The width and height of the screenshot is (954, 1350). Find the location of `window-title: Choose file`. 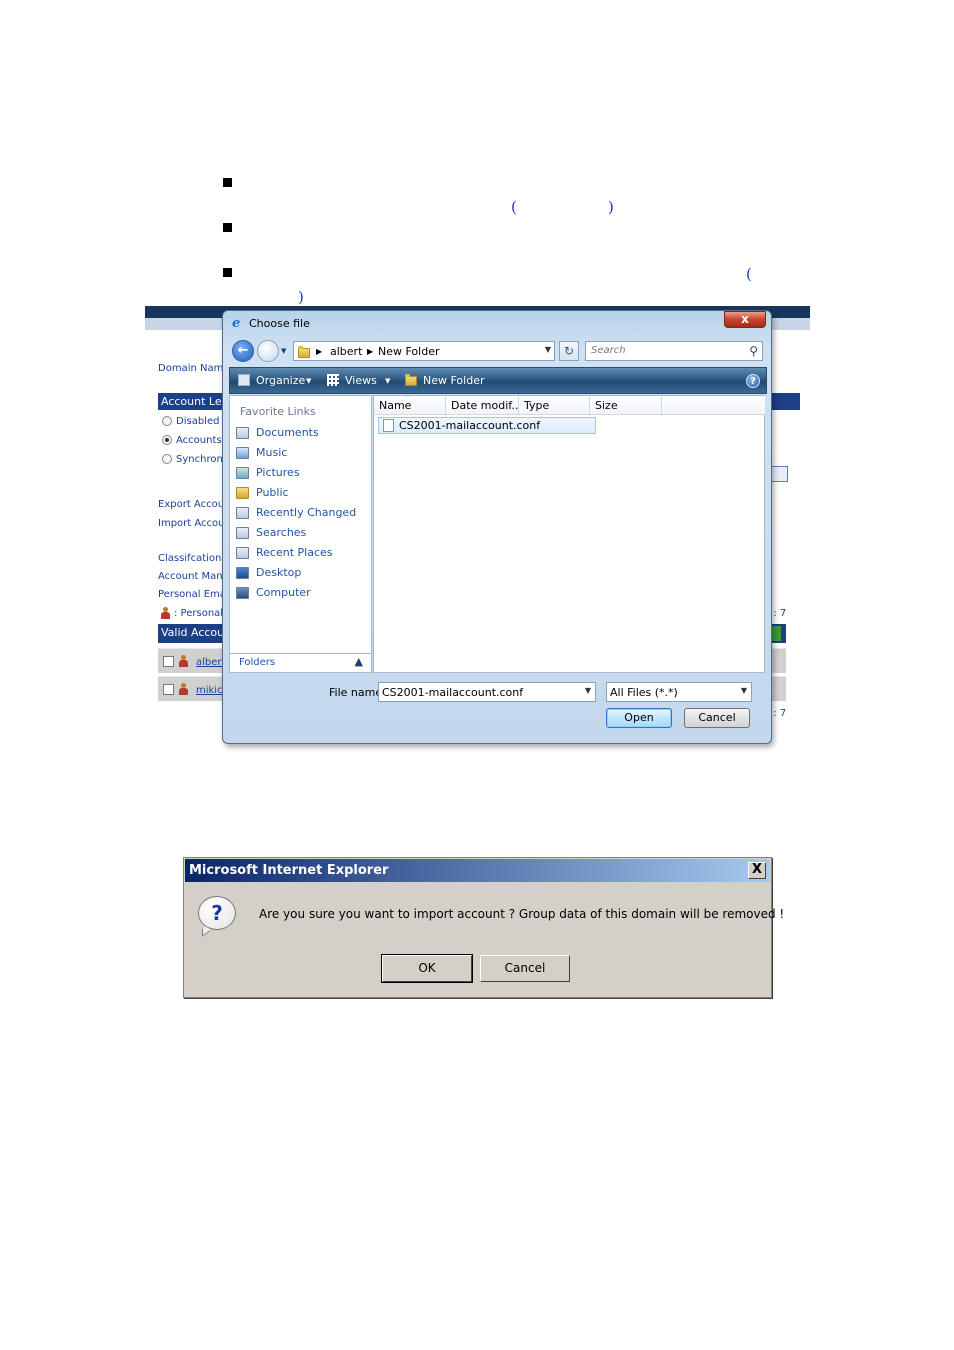

window-title: Choose file is located at coordinates (279, 323).